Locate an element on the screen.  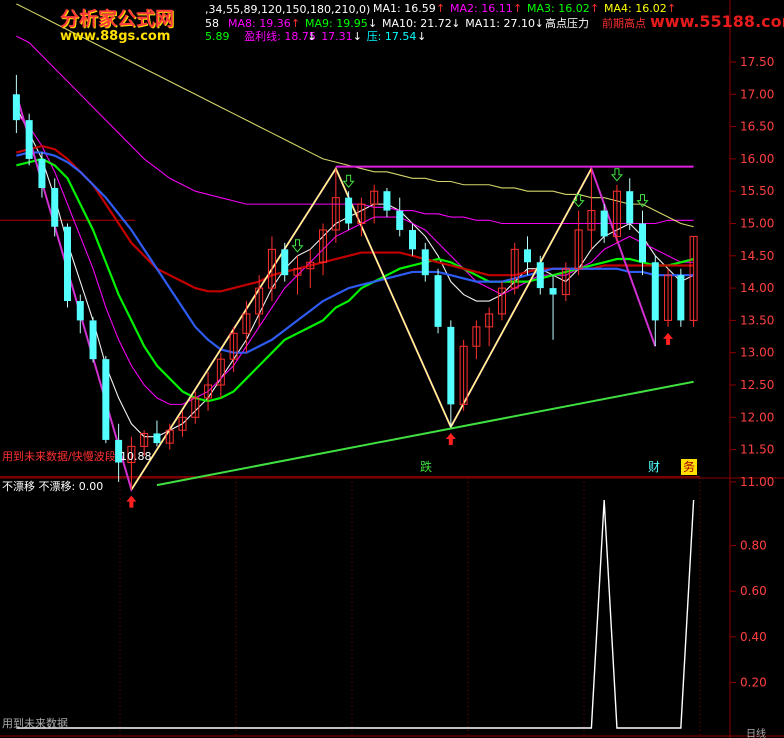
sub-footer-label: 用到未来数据 is located at coordinates (35, 723).